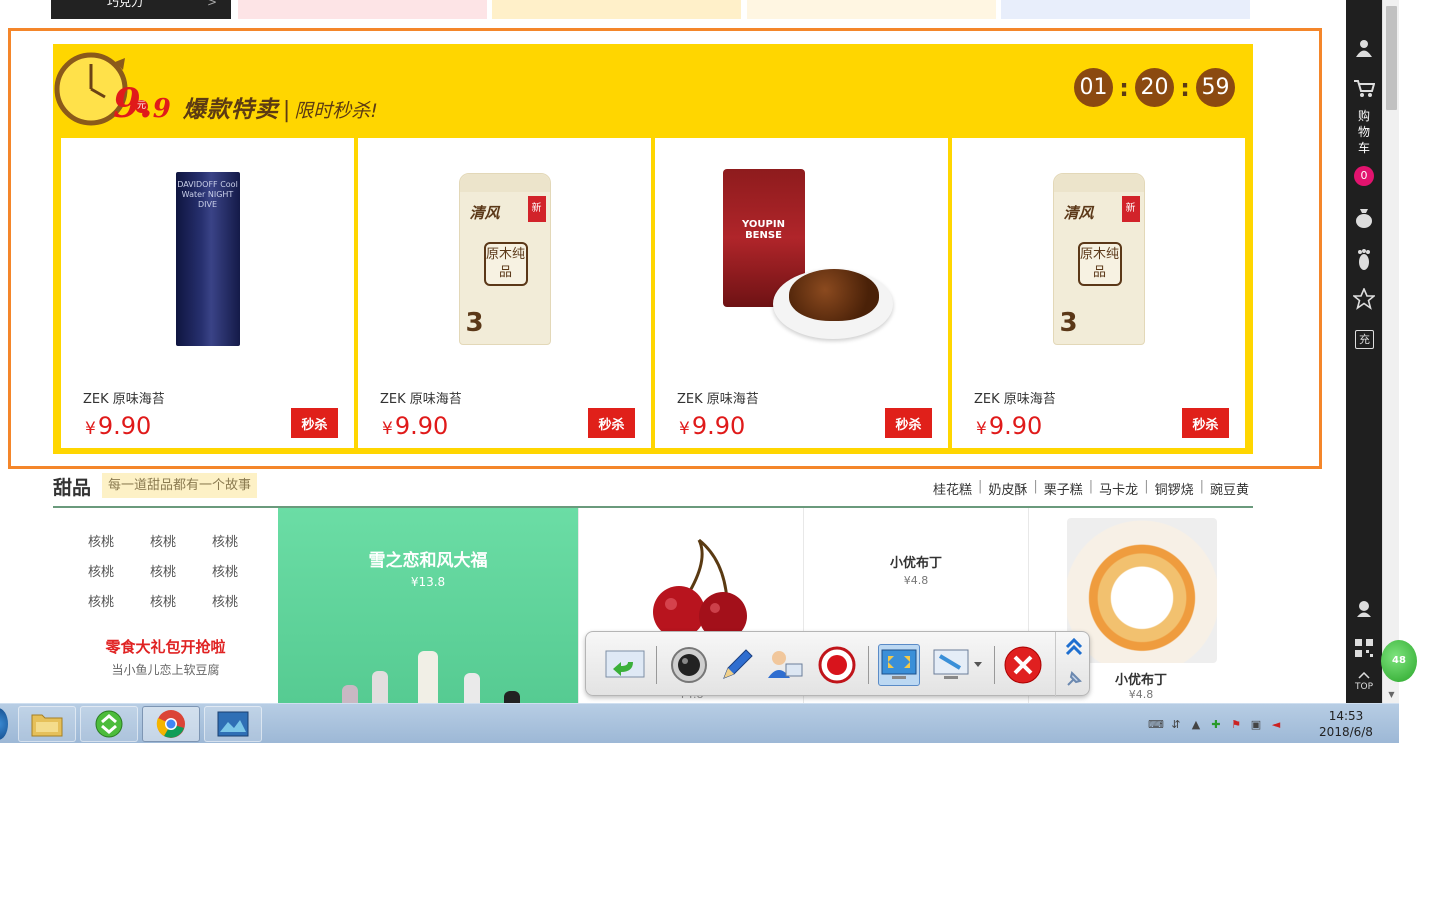 This screenshot has width=1440, height=900. What do you see at coordinates (1023, 665) in the screenshot?
I see `close-button` at bounding box center [1023, 665].